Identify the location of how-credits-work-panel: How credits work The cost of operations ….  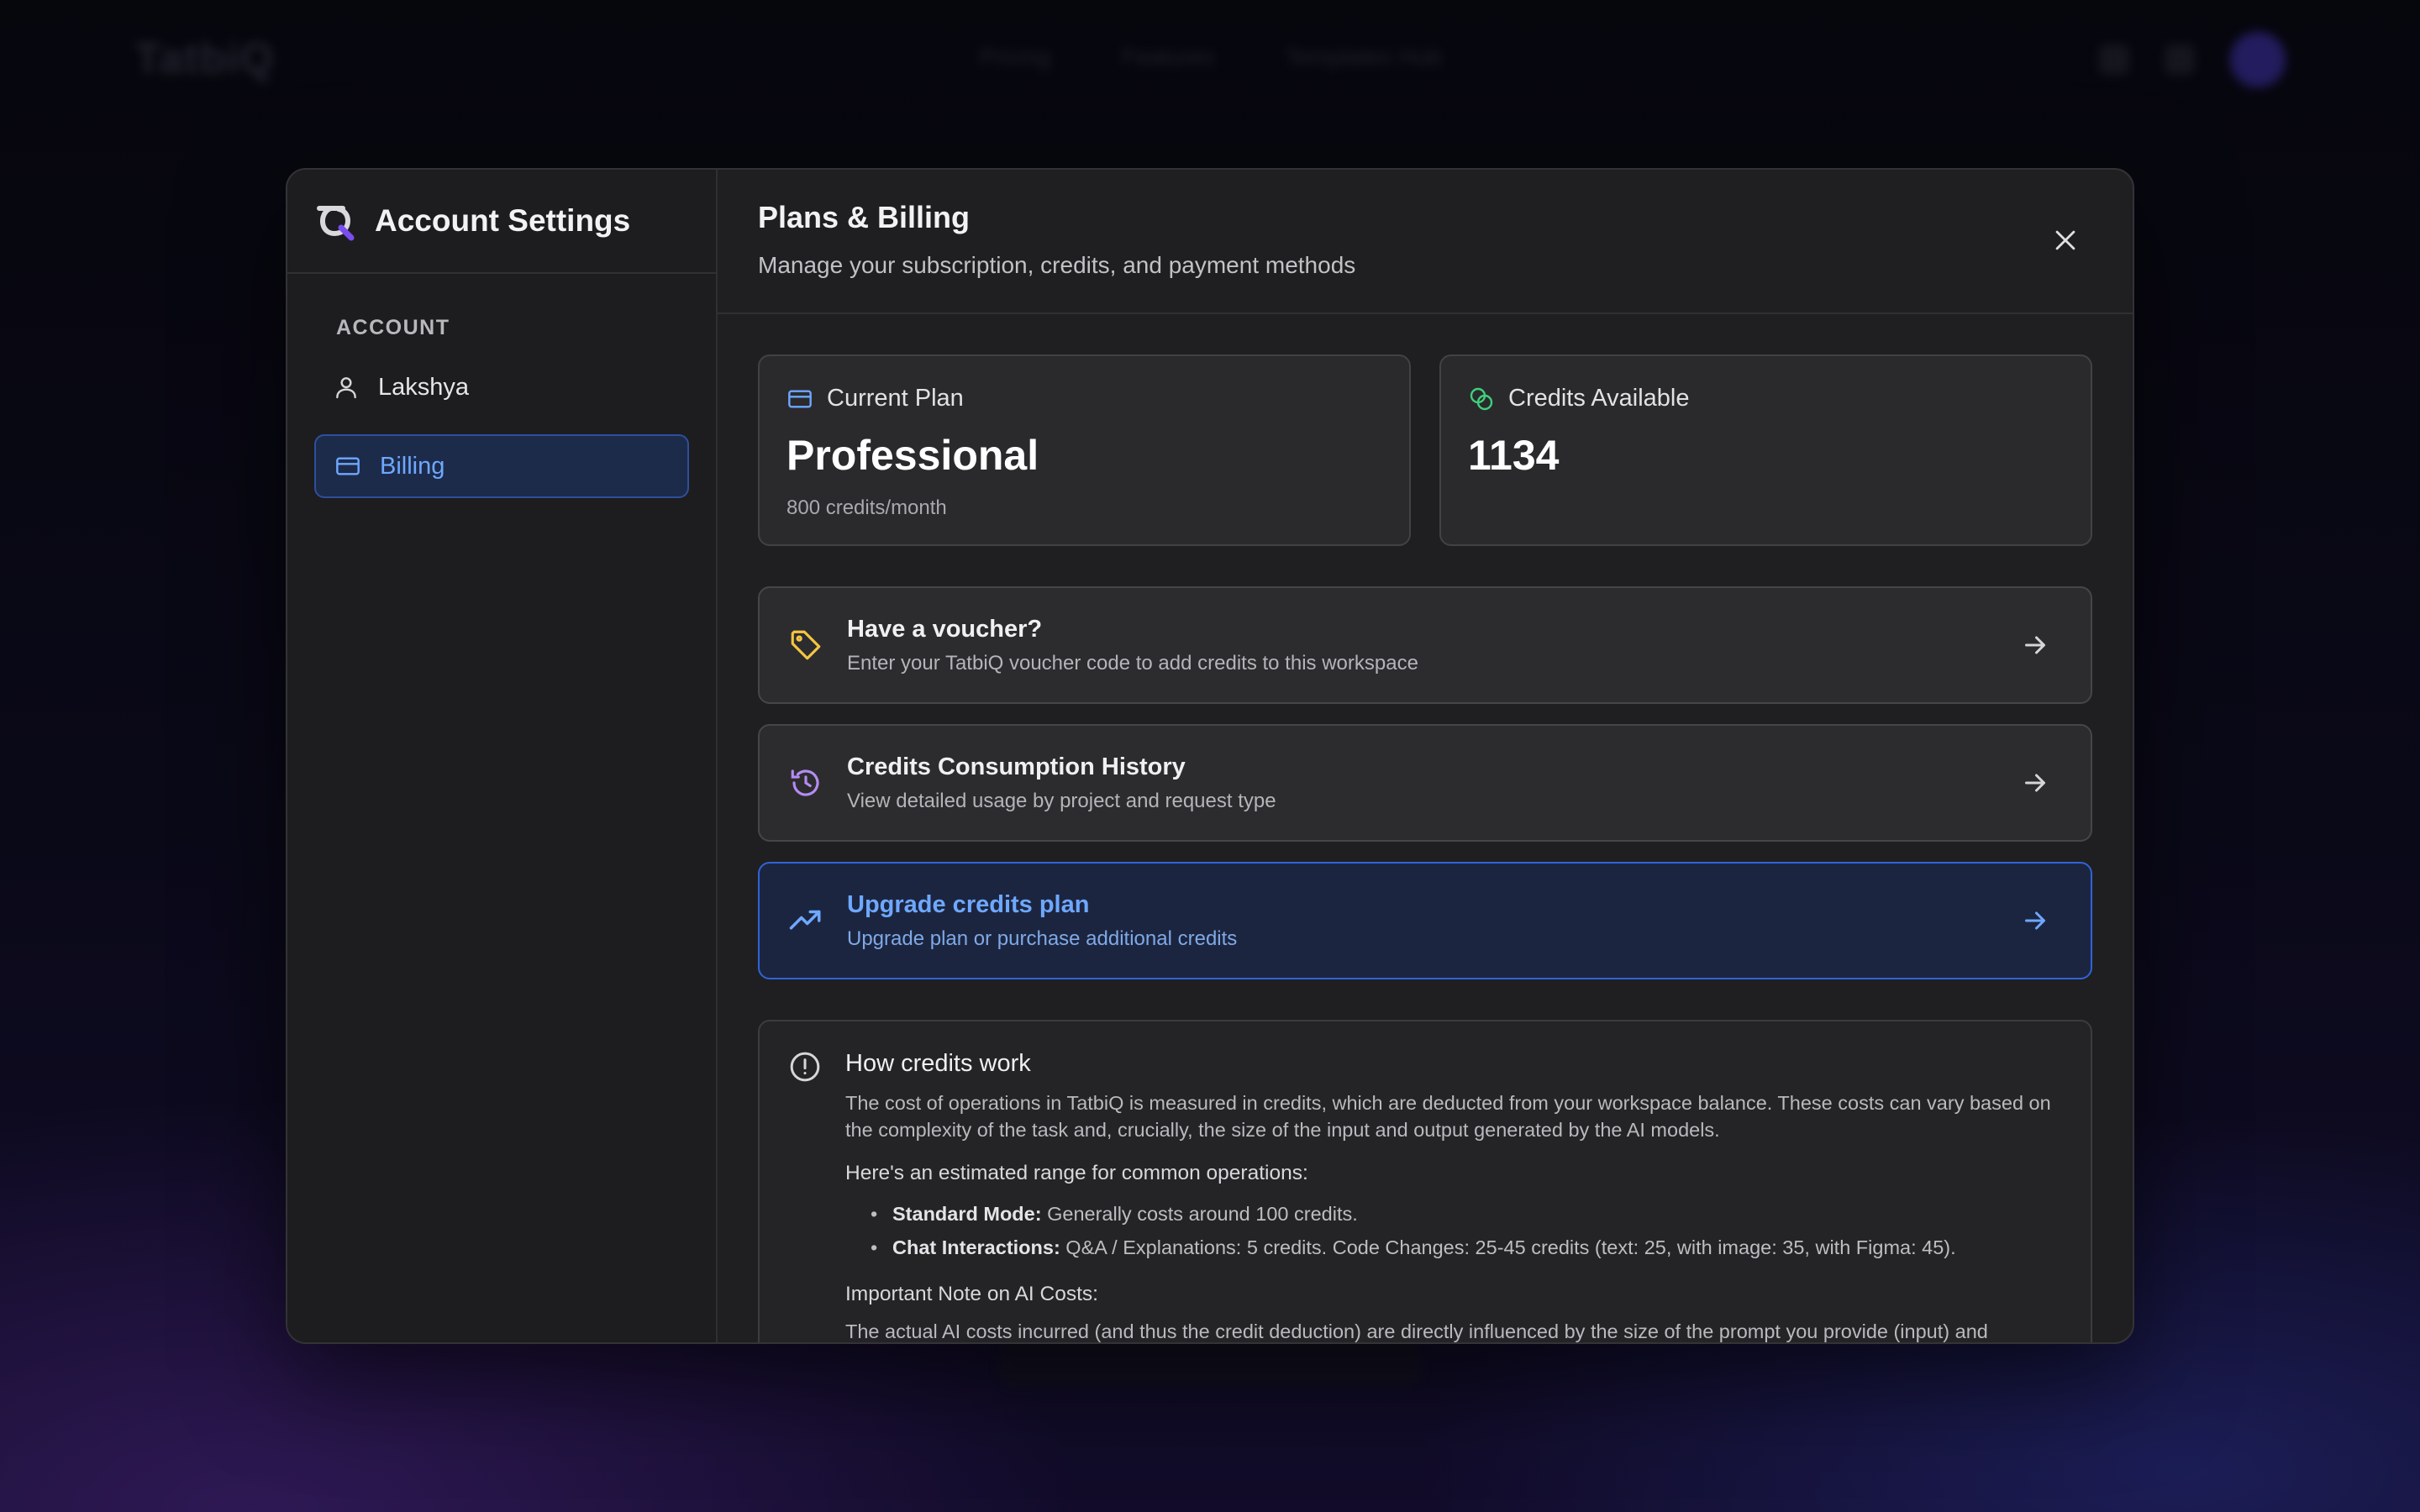
(1425, 1181).